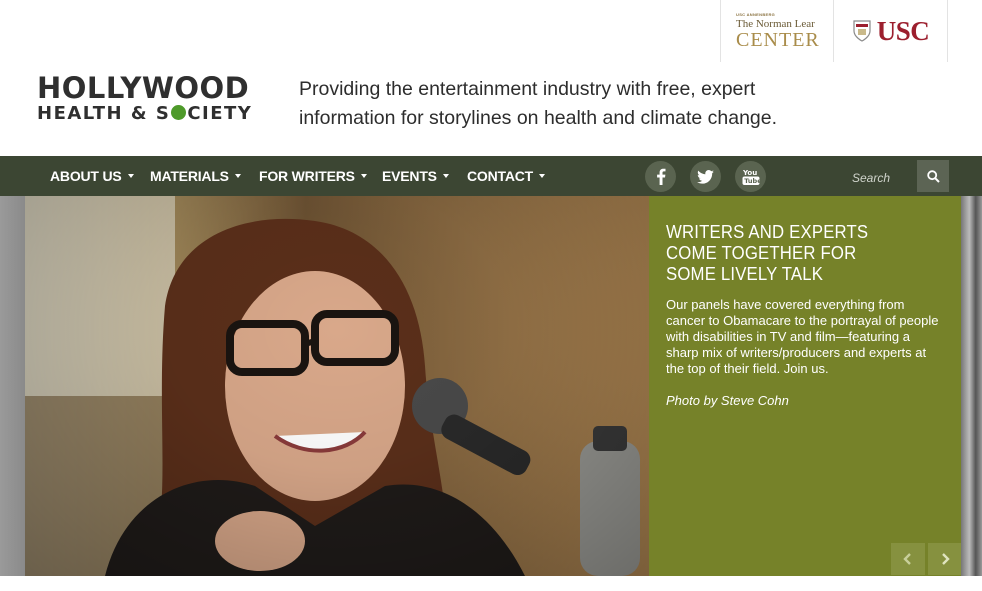 This screenshot has width=982, height=591. I want to click on next-slide-peek, so click(971, 386).